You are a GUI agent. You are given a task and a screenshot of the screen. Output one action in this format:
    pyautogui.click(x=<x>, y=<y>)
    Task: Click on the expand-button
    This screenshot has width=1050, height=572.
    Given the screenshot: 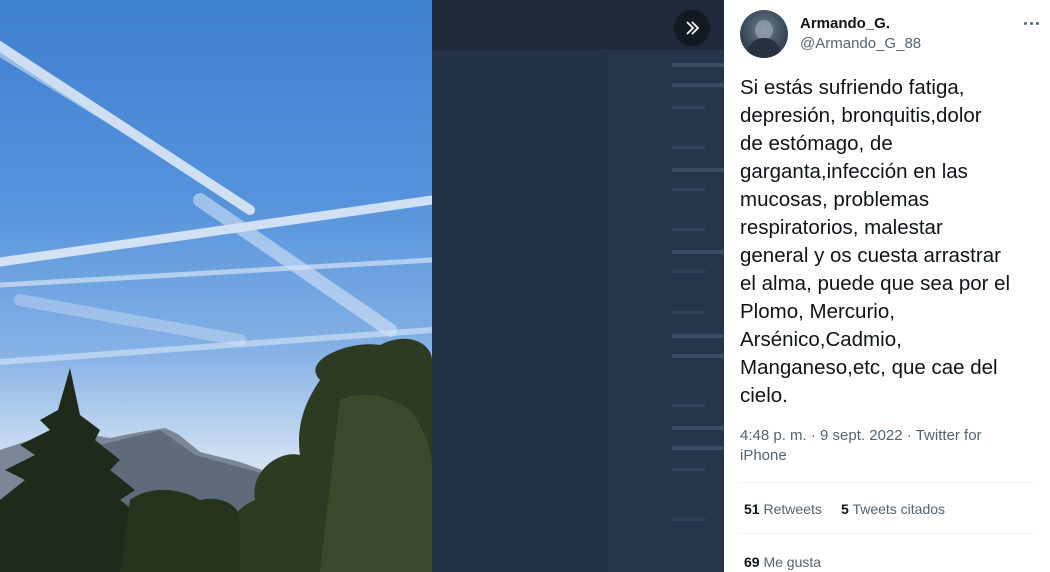 What is the action you would take?
    pyautogui.click(x=692, y=28)
    